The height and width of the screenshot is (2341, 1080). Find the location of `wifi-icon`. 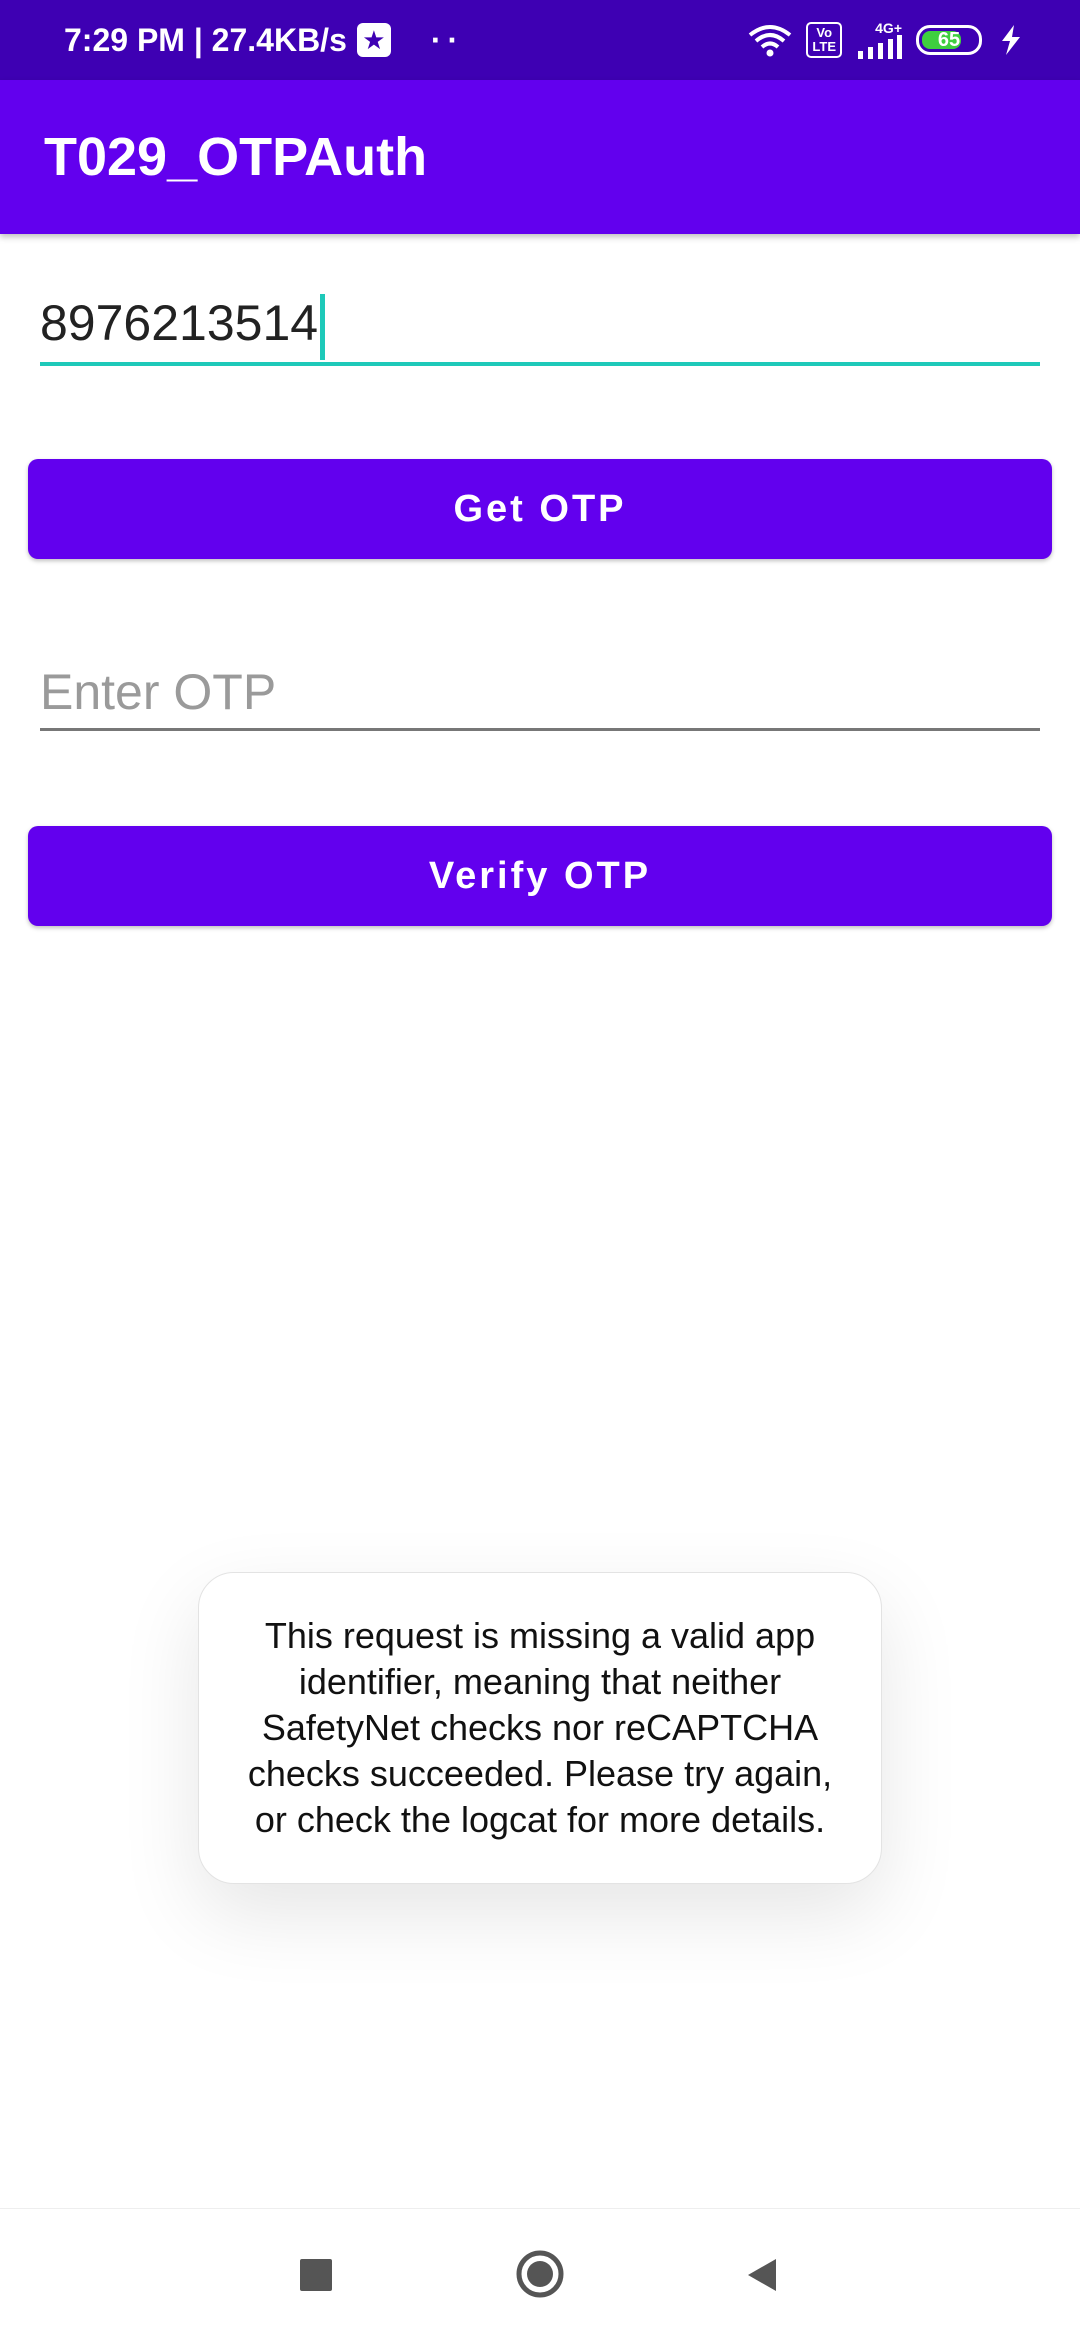

wifi-icon is located at coordinates (770, 41).